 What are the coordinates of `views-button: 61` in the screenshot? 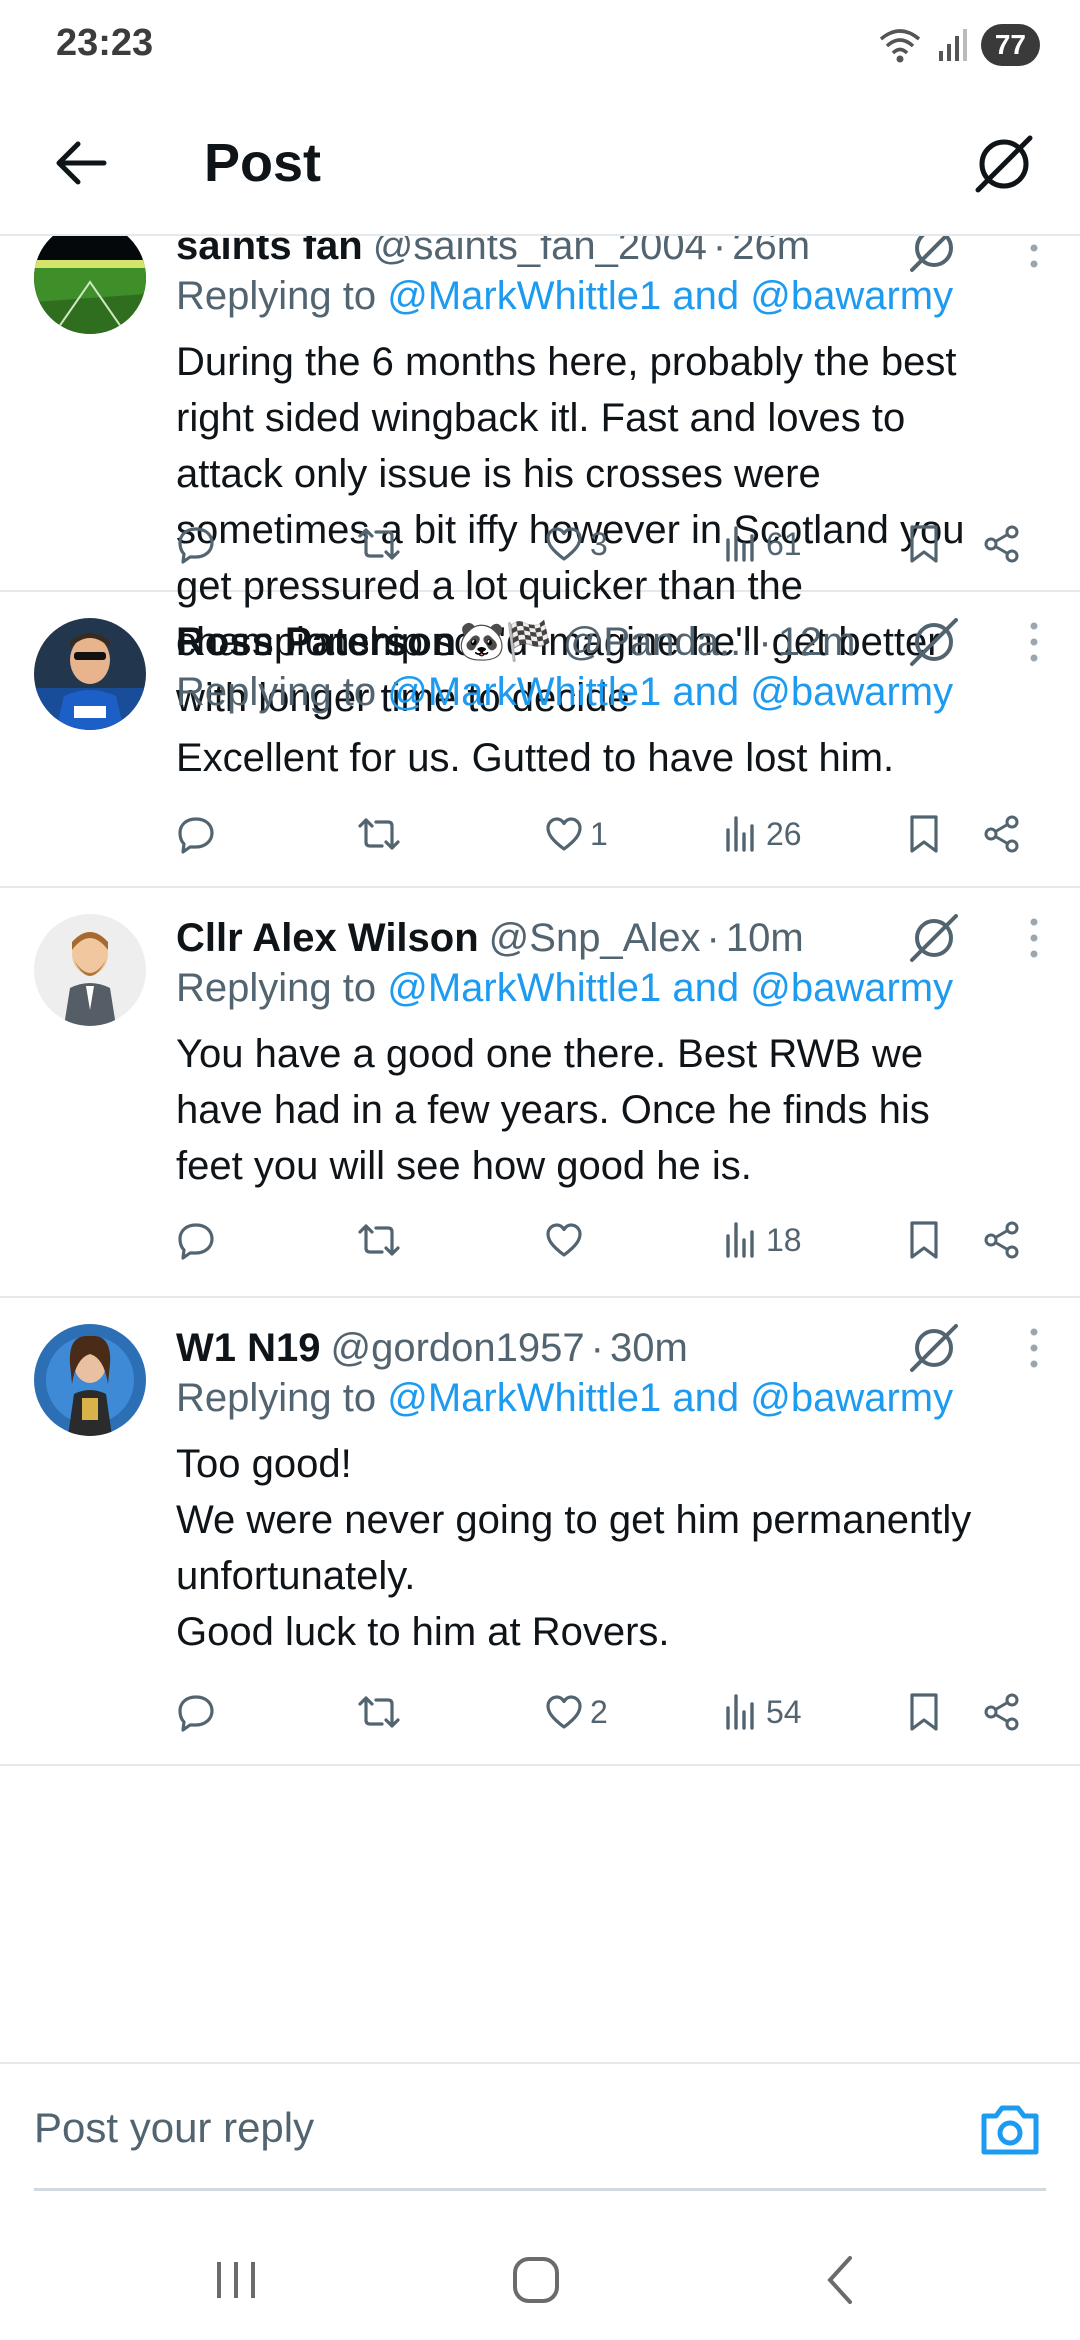 It's located at (763, 544).